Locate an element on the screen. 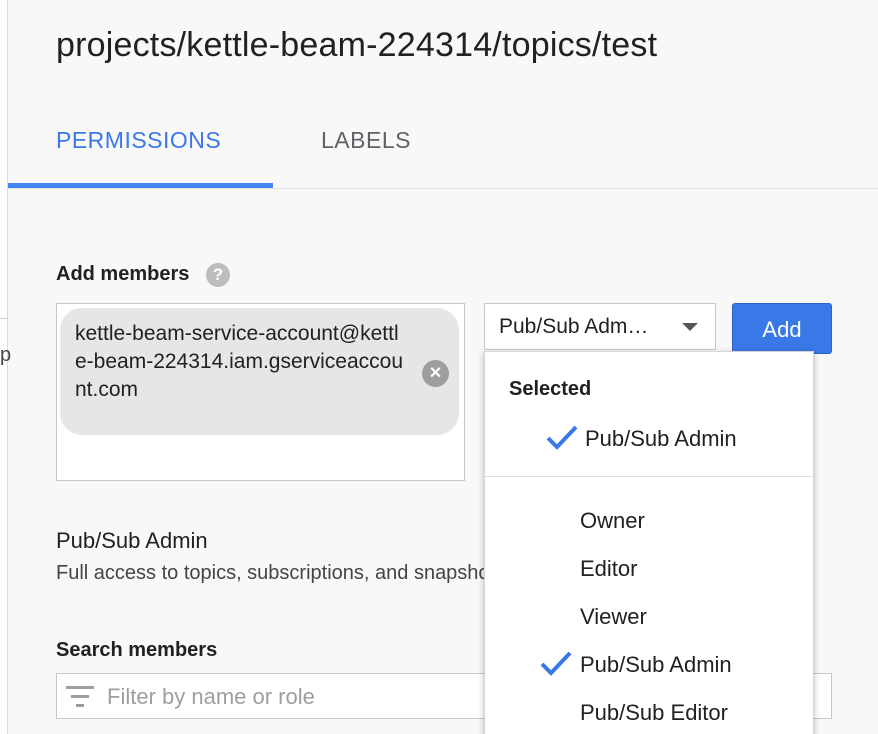  dropdown-item-label: Pub/Sub Editor is located at coordinates (654, 712).